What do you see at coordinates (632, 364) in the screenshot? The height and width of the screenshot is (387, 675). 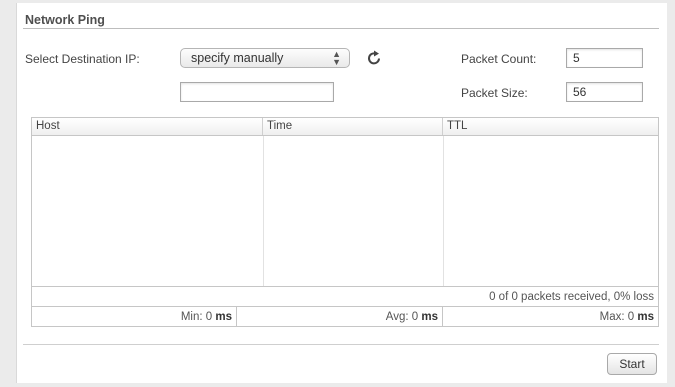 I see `start-button: Start` at bounding box center [632, 364].